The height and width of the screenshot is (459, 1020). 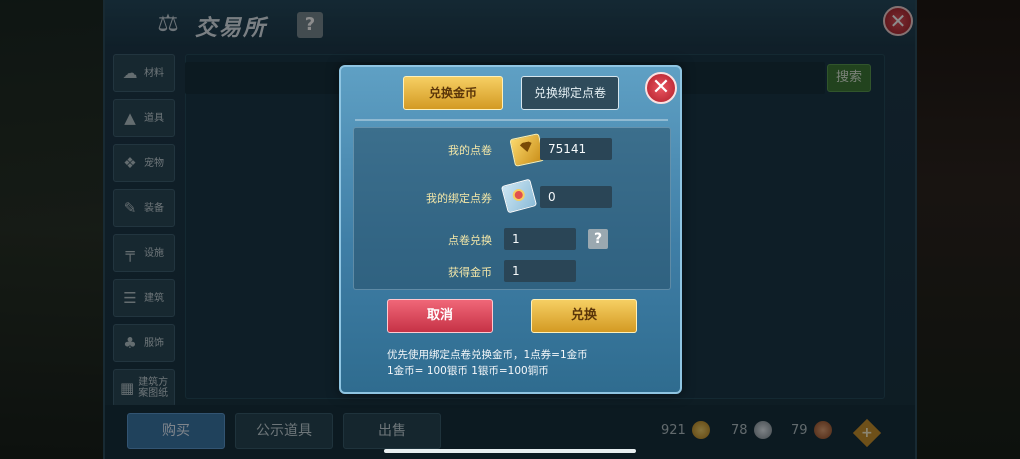 What do you see at coordinates (470, 150) in the screenshot?
I see `my-points-label: 我的点卷` at bounding box center [470, 150].